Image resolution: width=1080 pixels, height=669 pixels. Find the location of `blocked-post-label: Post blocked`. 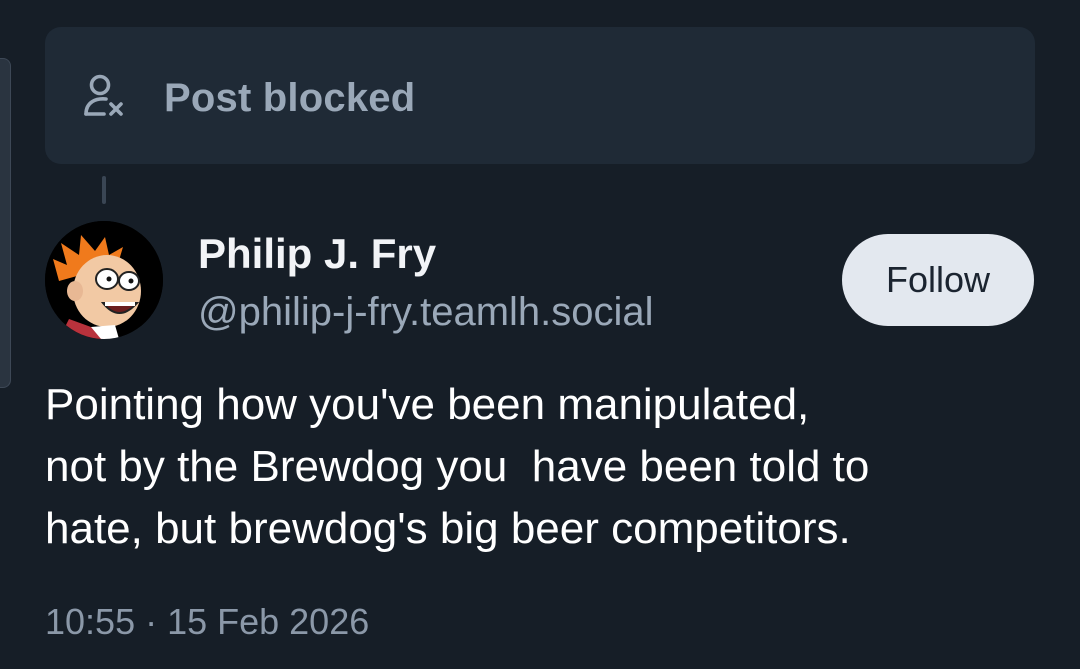

blocked-post-label: Post blocked is located at coordinates (290, 98).